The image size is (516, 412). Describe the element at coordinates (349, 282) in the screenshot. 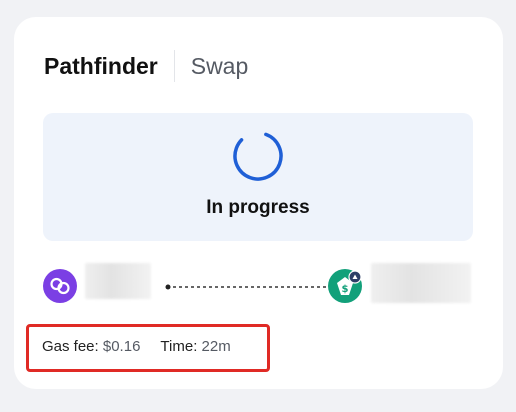

I see `dollar-tag-icon: $` at that location.